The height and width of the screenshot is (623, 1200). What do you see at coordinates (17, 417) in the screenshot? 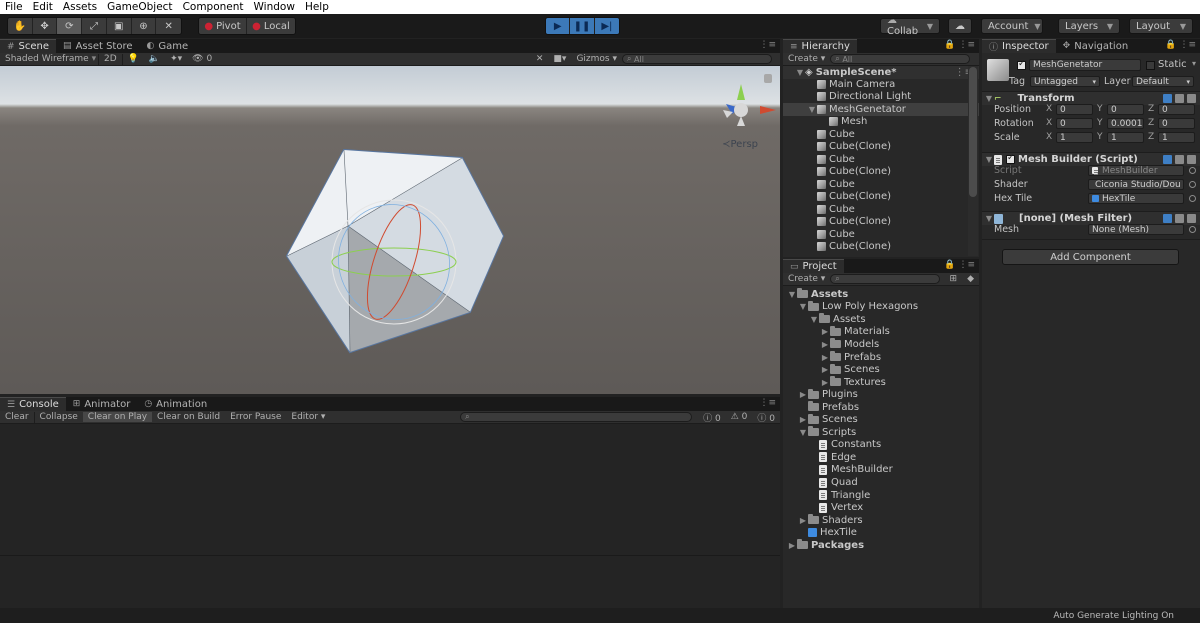
I see `clear-button: Clear` at bounding box center [17, 417].